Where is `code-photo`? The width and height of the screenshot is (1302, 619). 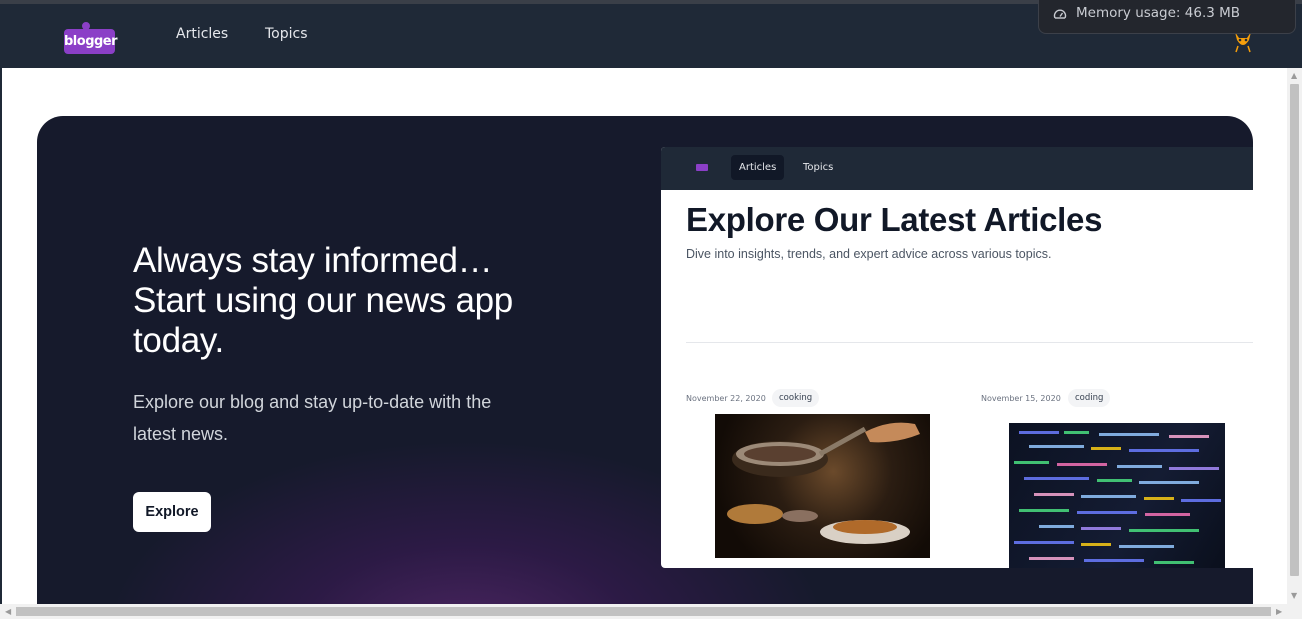
code-photo is located at coordinates (1117, 495).